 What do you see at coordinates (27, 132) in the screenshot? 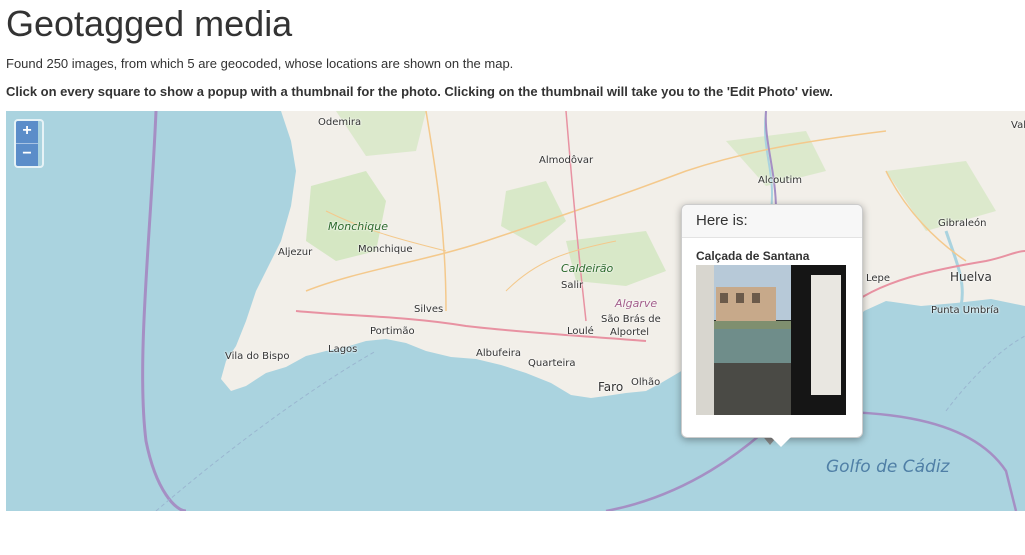
I see `zoom-in-button: +` at bounding box center [27, 132].